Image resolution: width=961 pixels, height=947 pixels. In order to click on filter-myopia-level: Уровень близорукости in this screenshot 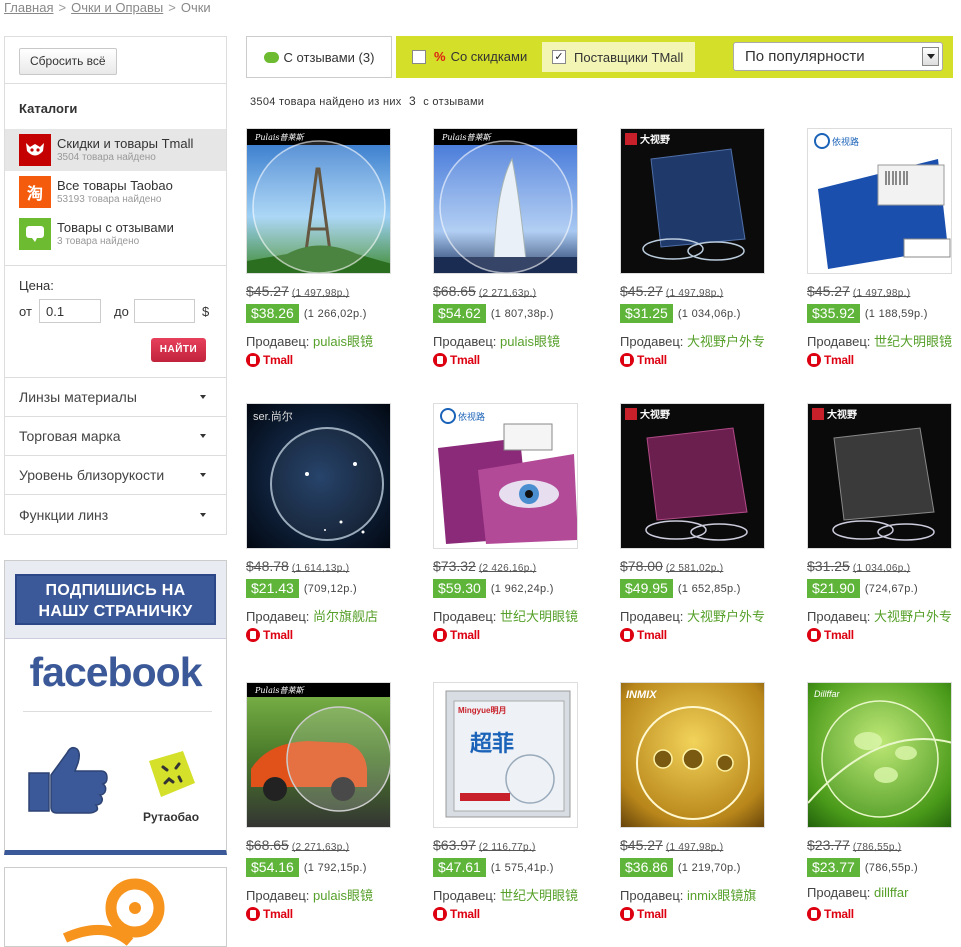, I will do `click(115, 475)`.